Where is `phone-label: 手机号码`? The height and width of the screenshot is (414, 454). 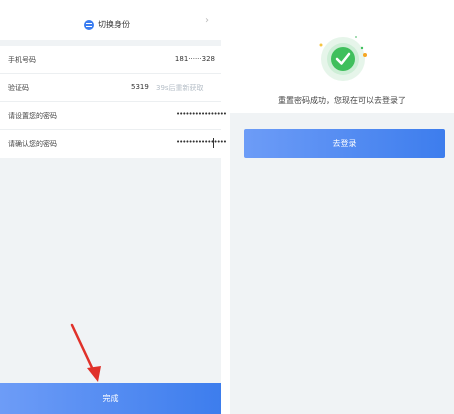 phone-label: 手机号码 is located at coordinates (22, 60).